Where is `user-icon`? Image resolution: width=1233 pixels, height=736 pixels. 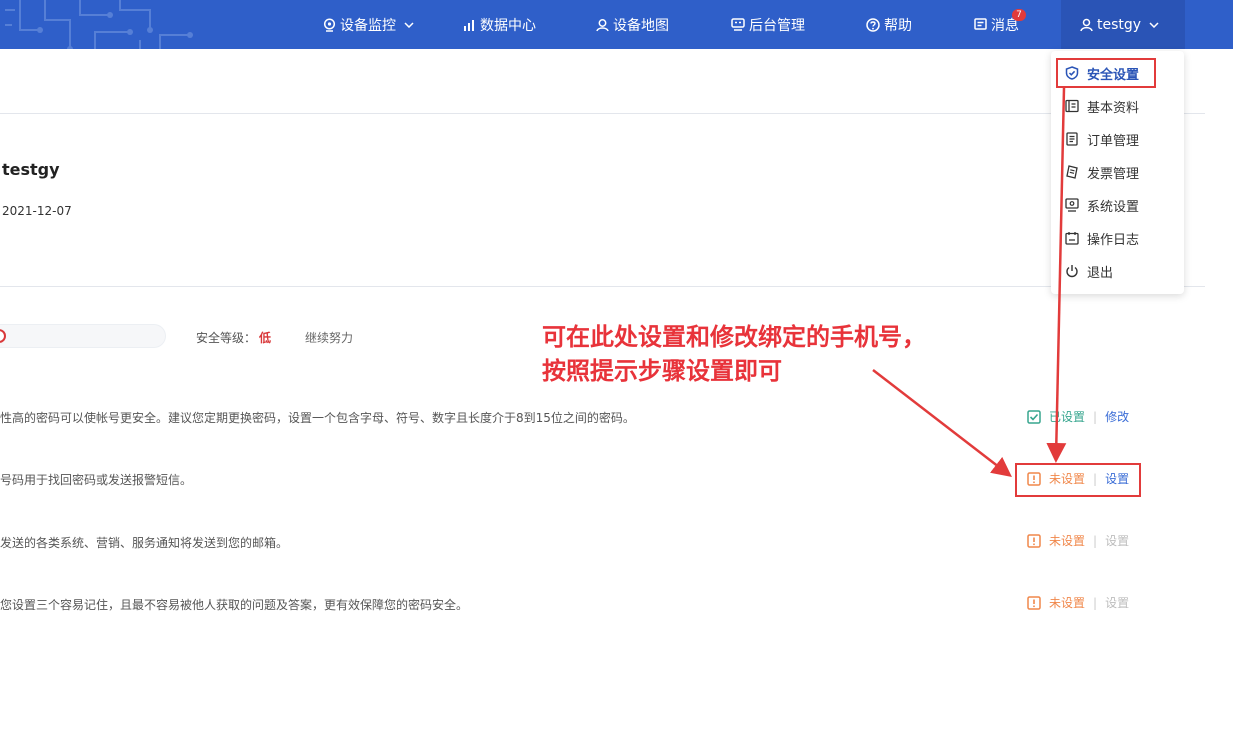
user-icon is located at coordinates (1086, 24).